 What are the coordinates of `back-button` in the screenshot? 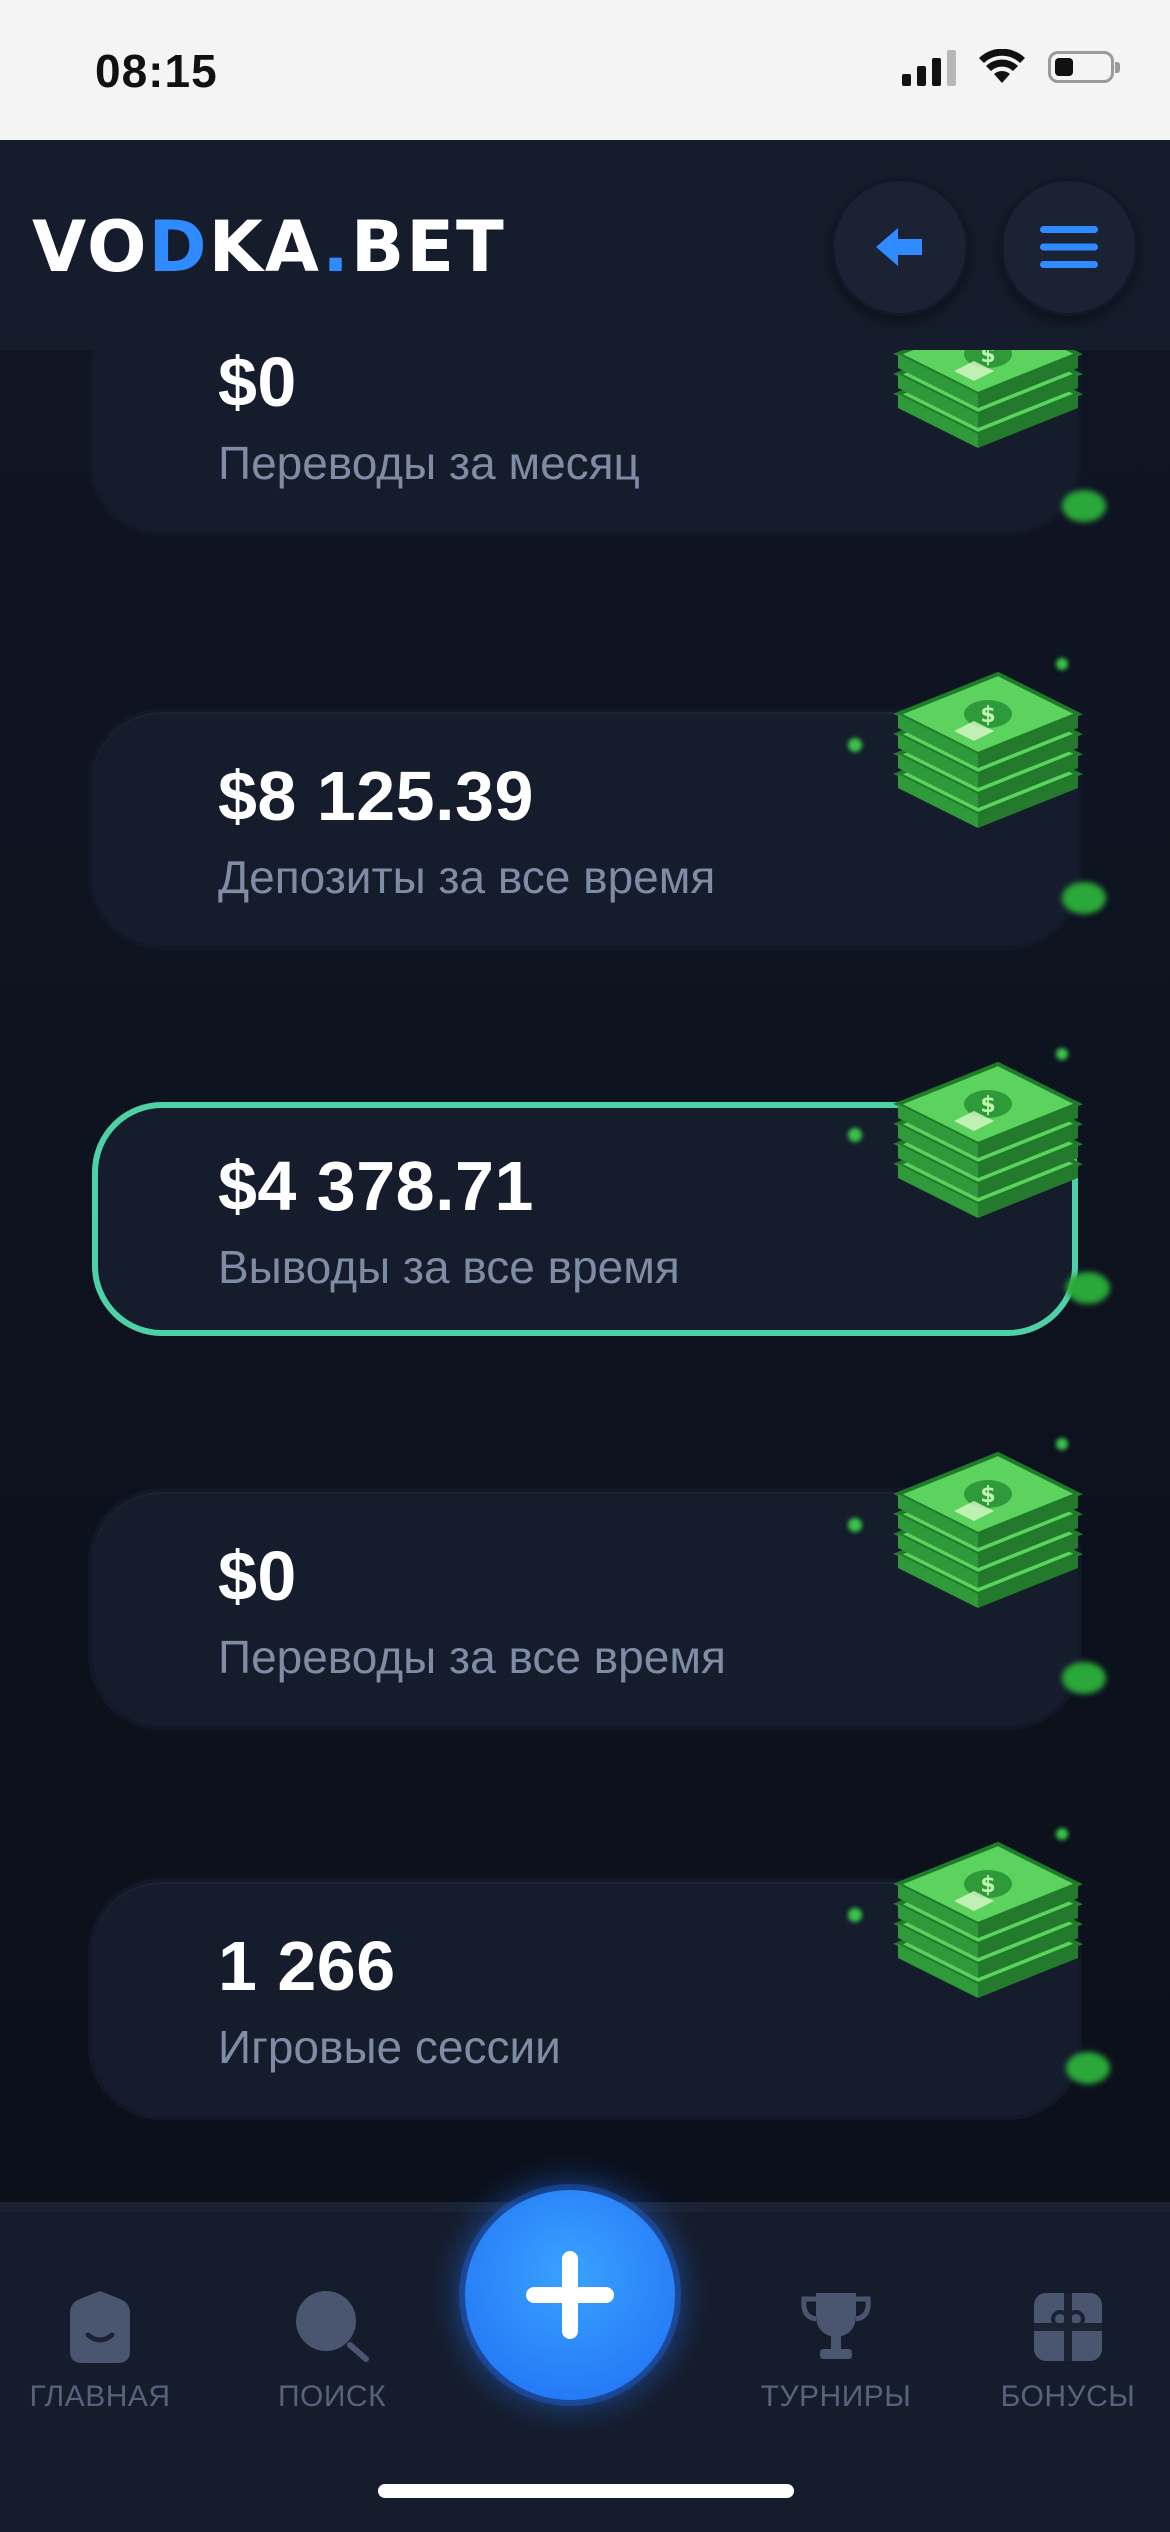 It's located at (900, 247).